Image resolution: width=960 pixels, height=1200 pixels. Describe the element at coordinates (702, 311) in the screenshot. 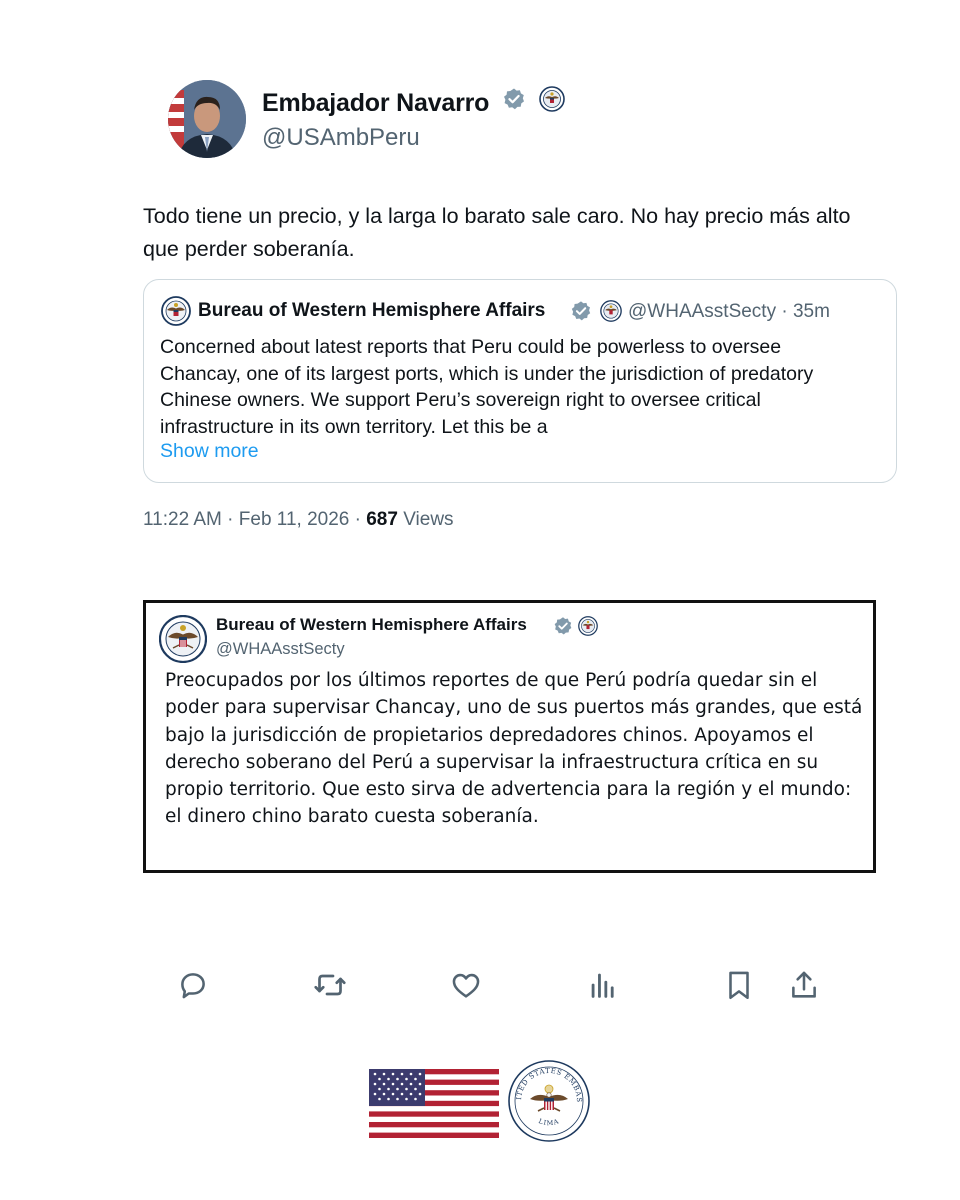

I see `quoted-handle: @WHAAsstSecty` at that location.